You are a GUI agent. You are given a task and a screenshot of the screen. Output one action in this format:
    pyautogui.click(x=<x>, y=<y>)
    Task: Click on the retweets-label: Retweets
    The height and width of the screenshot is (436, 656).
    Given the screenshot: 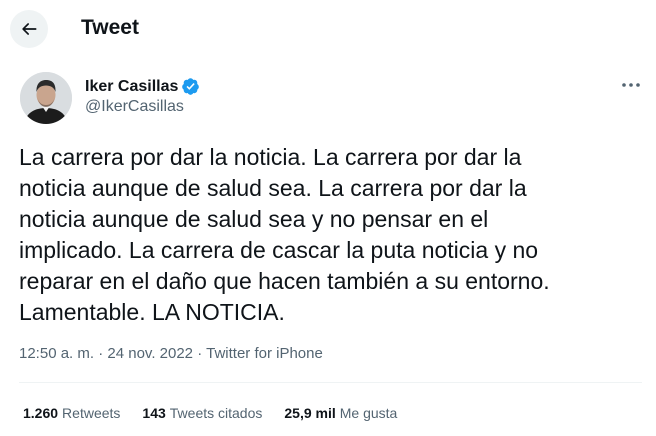 What is the action you would take?
    pyautogui.click(x=91, y=413)
    